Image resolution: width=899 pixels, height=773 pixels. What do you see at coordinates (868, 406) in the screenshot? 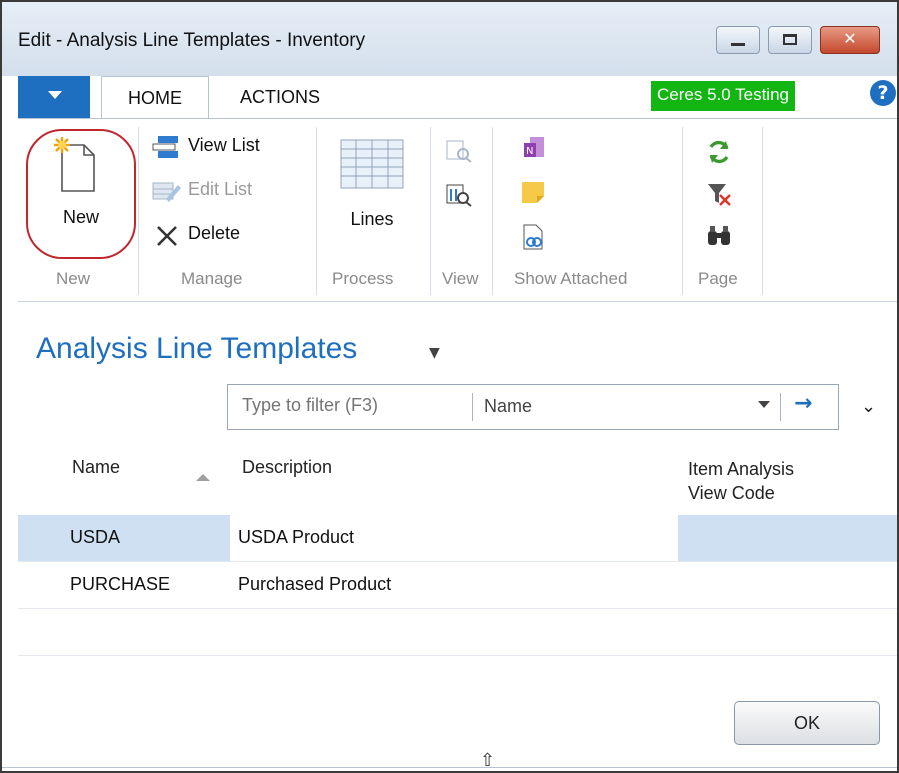
I see `expand-chevron-icon: ⌄` at bounding box center [868, 406].